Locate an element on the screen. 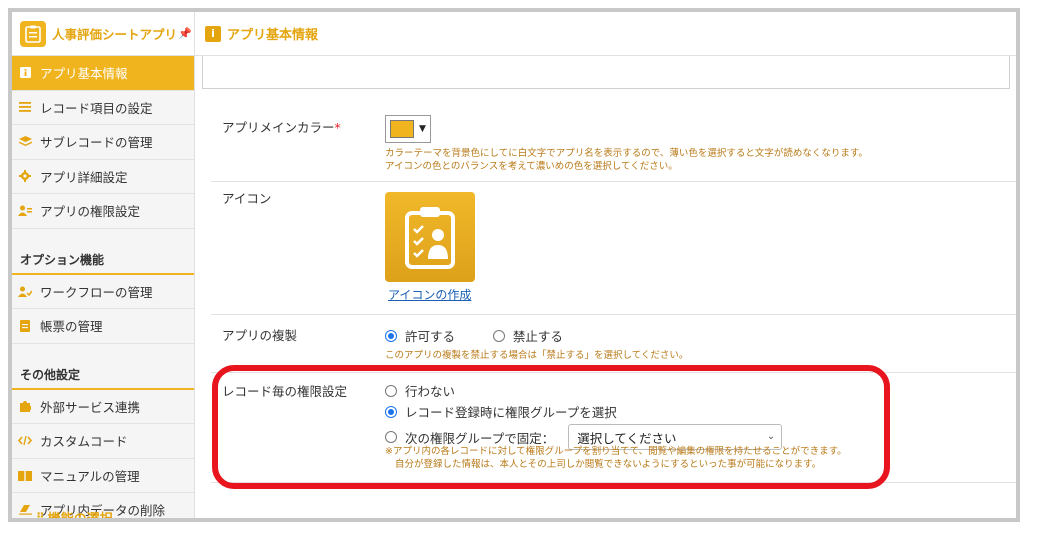 The width and height of the screenshot is (1038, 534). radio-allow-copy: 許可する is located at coordinates (420, 335).